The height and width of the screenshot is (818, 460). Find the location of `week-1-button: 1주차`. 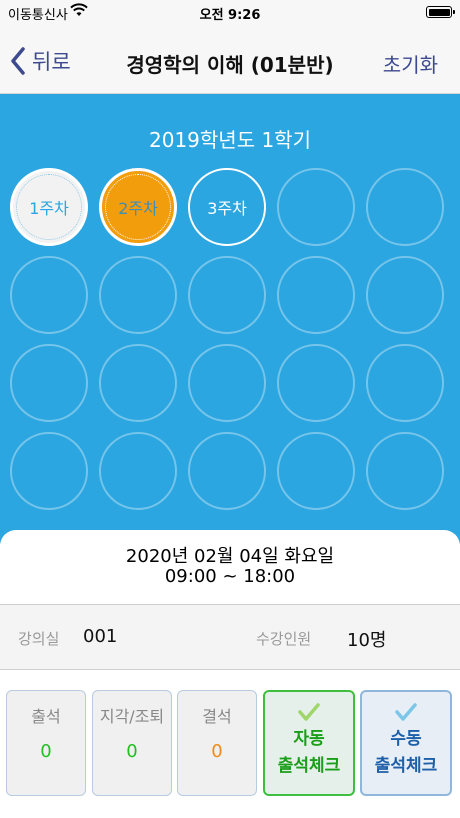

week-1-button: 1주차 is located at coordinates (49, 207).